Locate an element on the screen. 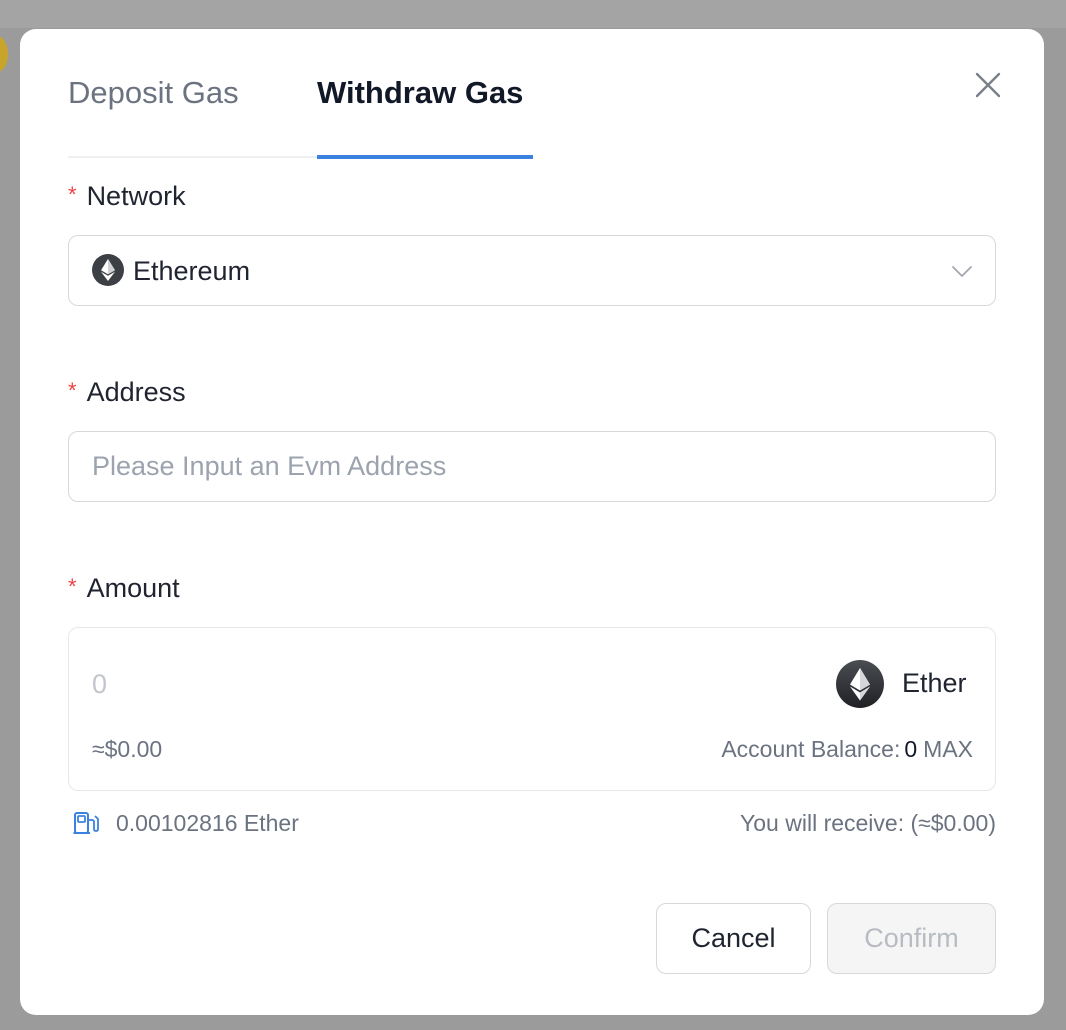 The height and width of the screenshot is (1030, 1066). network-select: Ethereum is located at coordinates (532, 270).